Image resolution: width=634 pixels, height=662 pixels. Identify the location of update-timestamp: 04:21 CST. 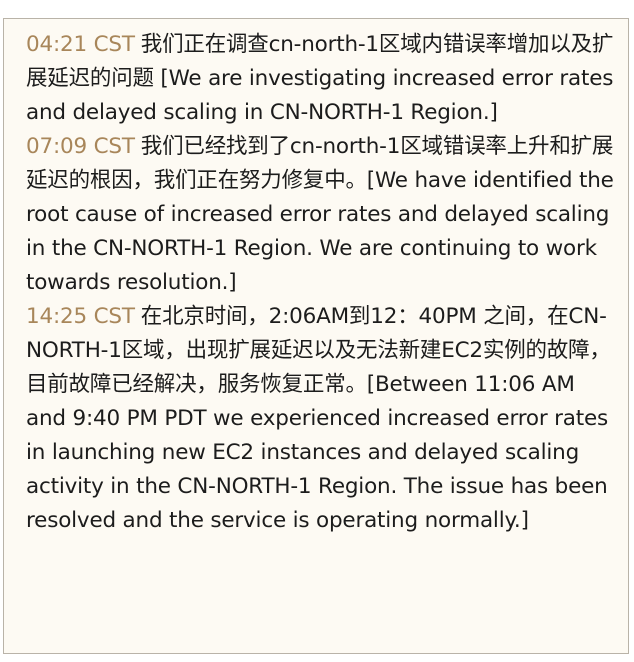
(80, 44).